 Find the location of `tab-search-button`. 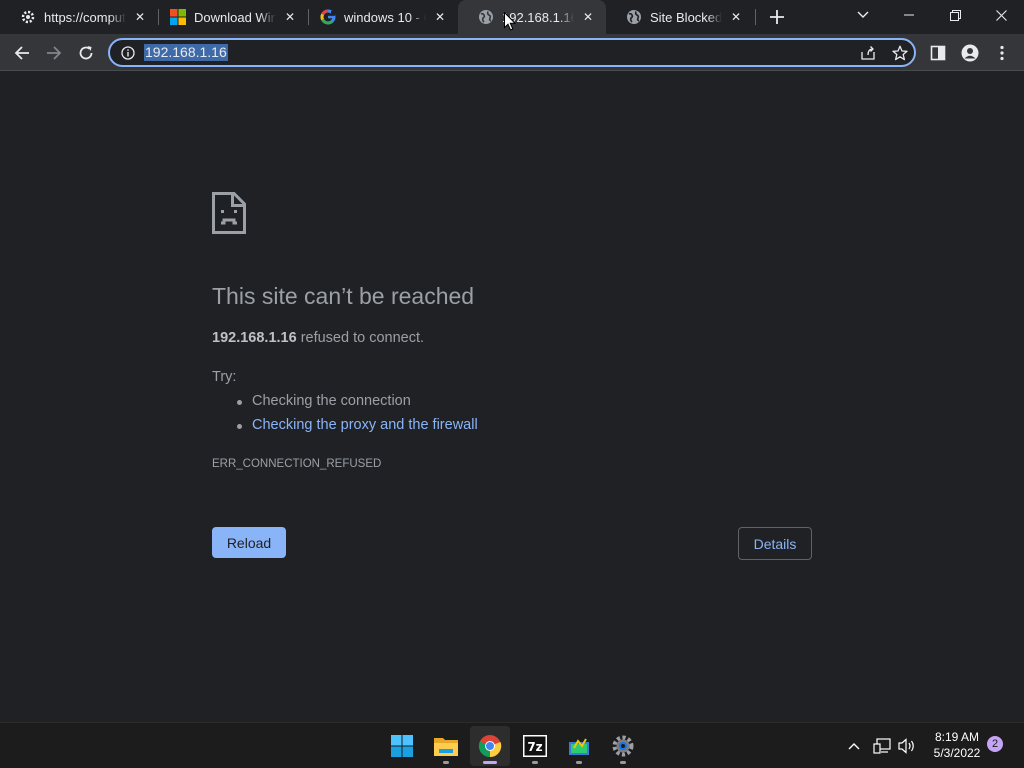

tab-search-button is located at coordinates (863, 15).